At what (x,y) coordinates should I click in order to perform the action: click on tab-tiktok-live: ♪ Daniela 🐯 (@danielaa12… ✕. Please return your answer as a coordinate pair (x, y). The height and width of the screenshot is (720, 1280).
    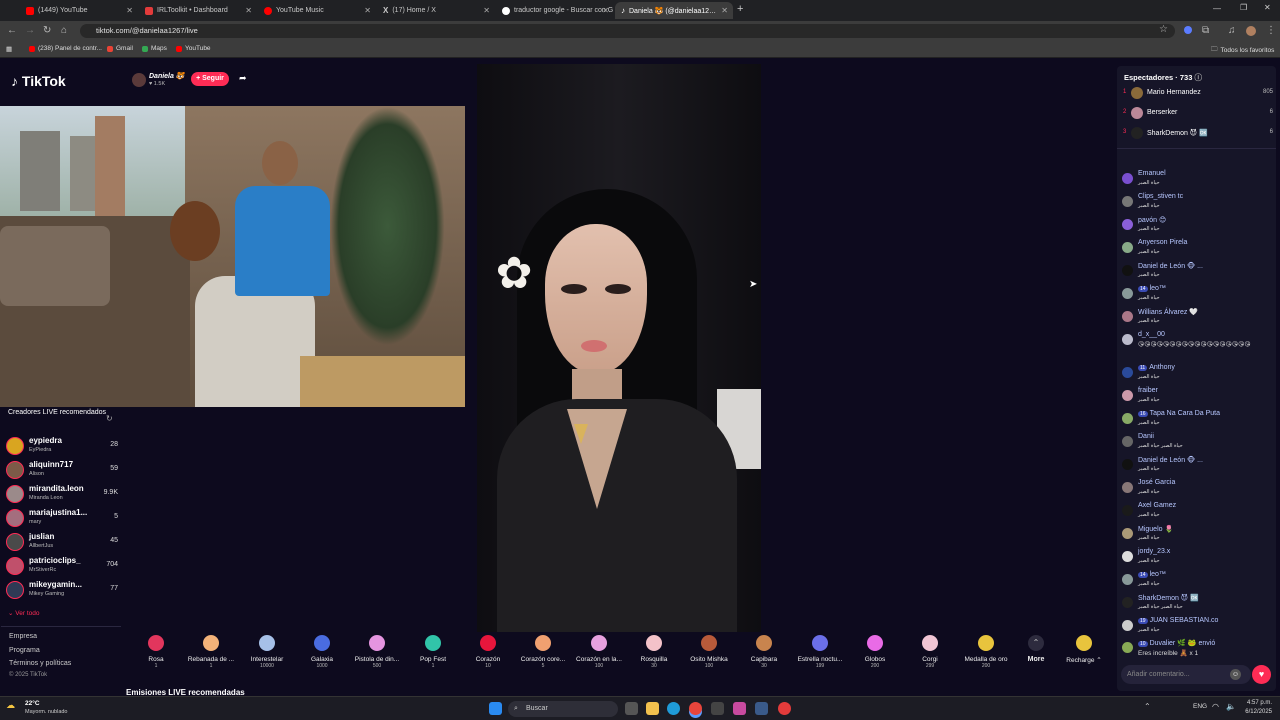
    Looking at the image, I should click on (674, 10).